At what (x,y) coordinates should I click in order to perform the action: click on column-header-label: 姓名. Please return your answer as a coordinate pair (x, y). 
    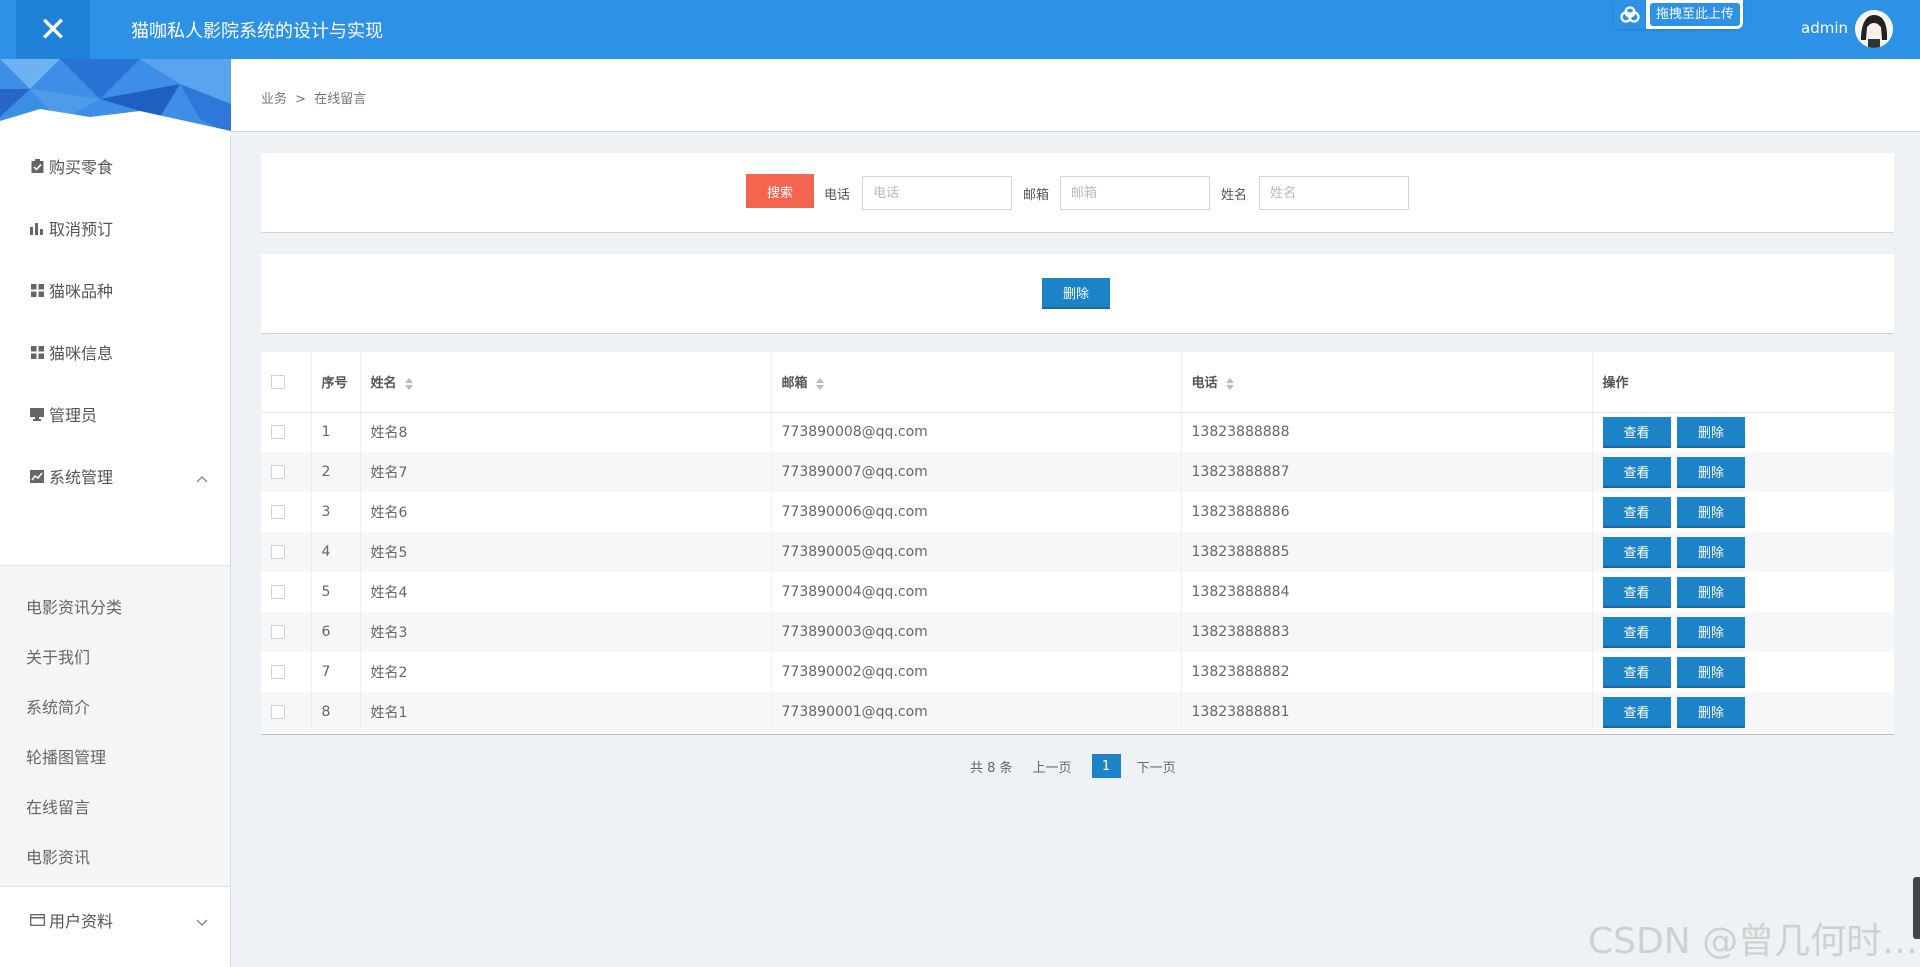
    Looking at the image, I should click on (383, 384).